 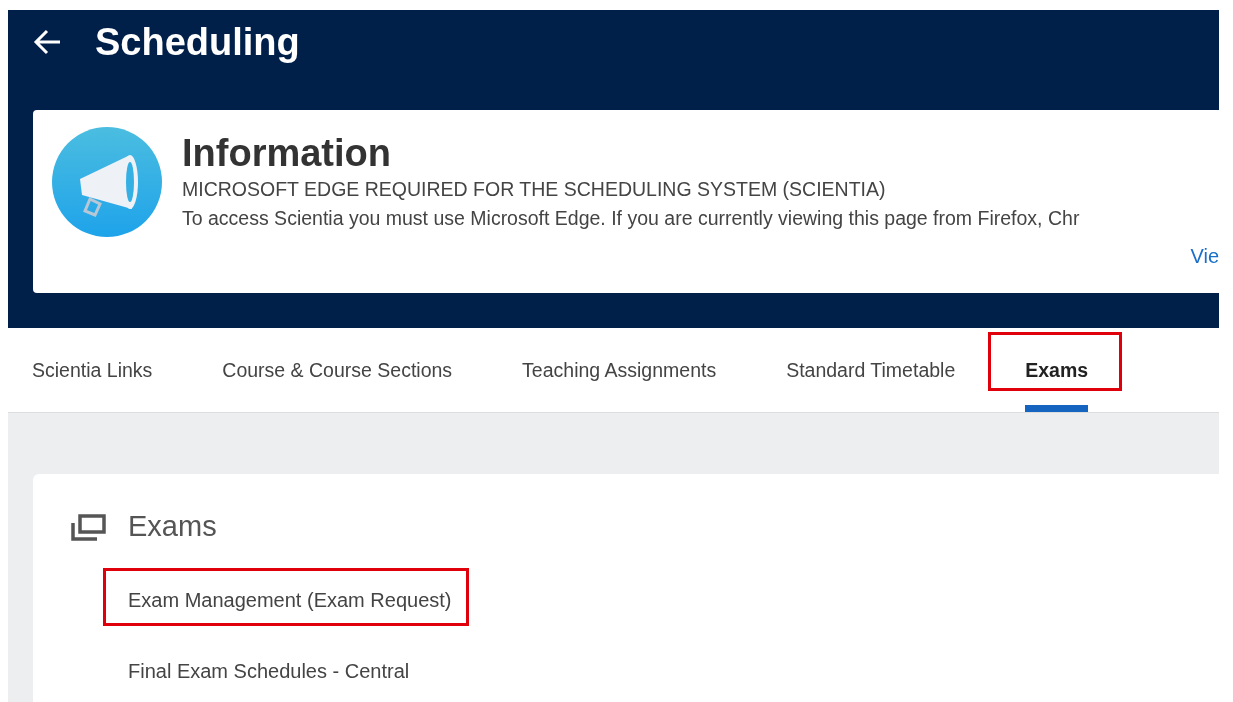 What do you see at coordinates (337, 370) in the screenshot?
I see `tab: Course & Course Sections` at bounding box center [337, 370].